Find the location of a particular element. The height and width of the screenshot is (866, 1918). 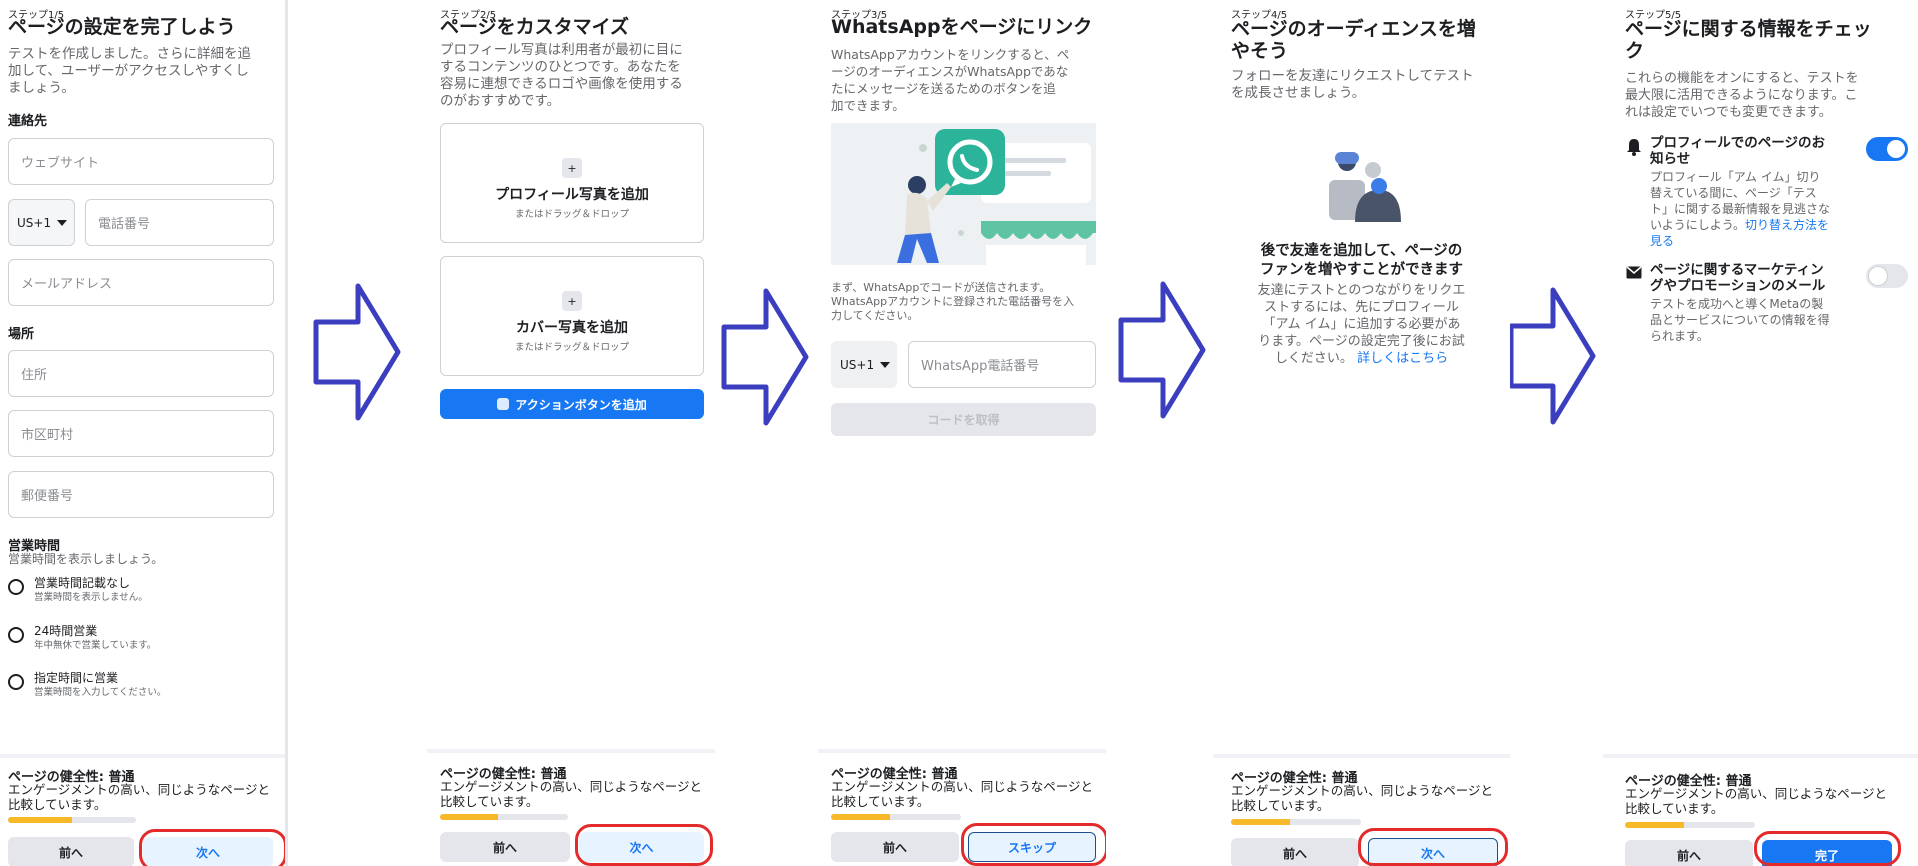

location-label: 場所 is located at coordinates (21, 334).